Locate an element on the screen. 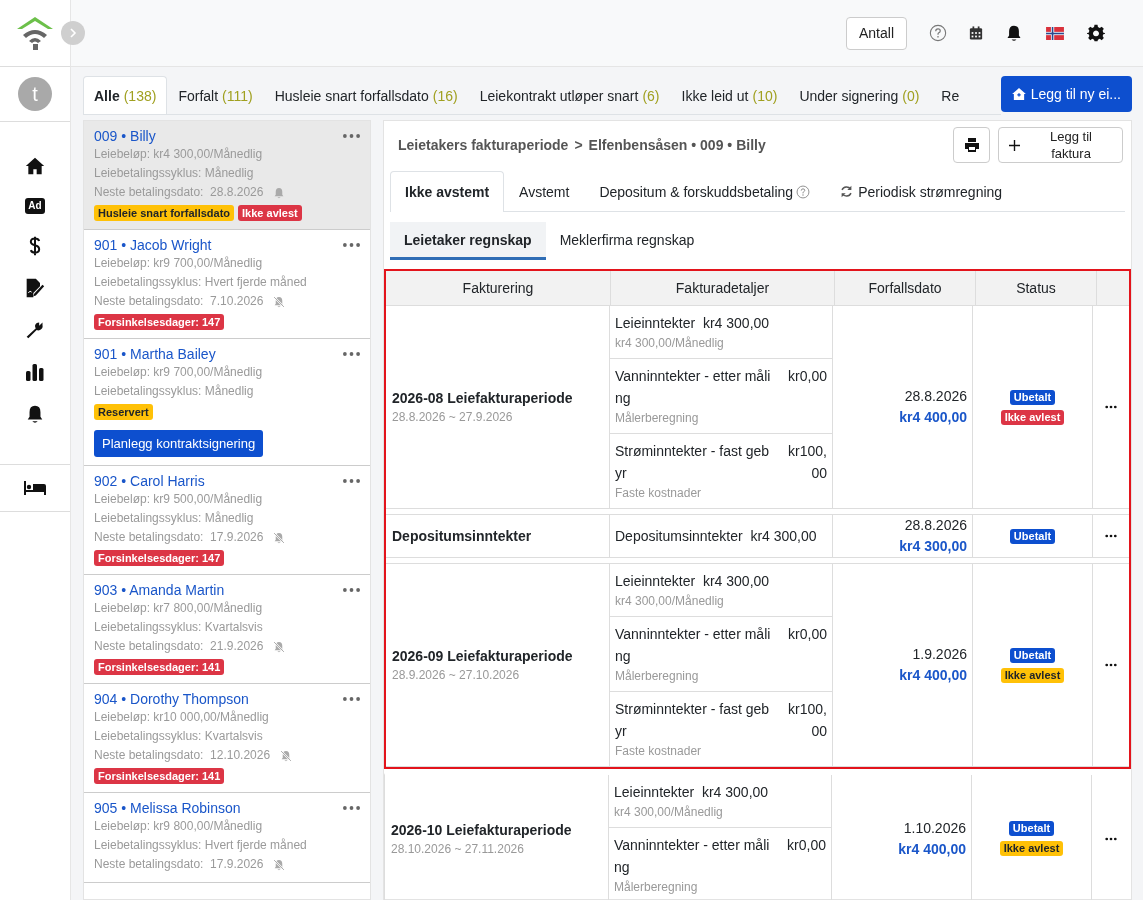 The width and height of the screenshot is (1143, 900). column-header: Fakturadetaljer is located at coordinates (723, 288).